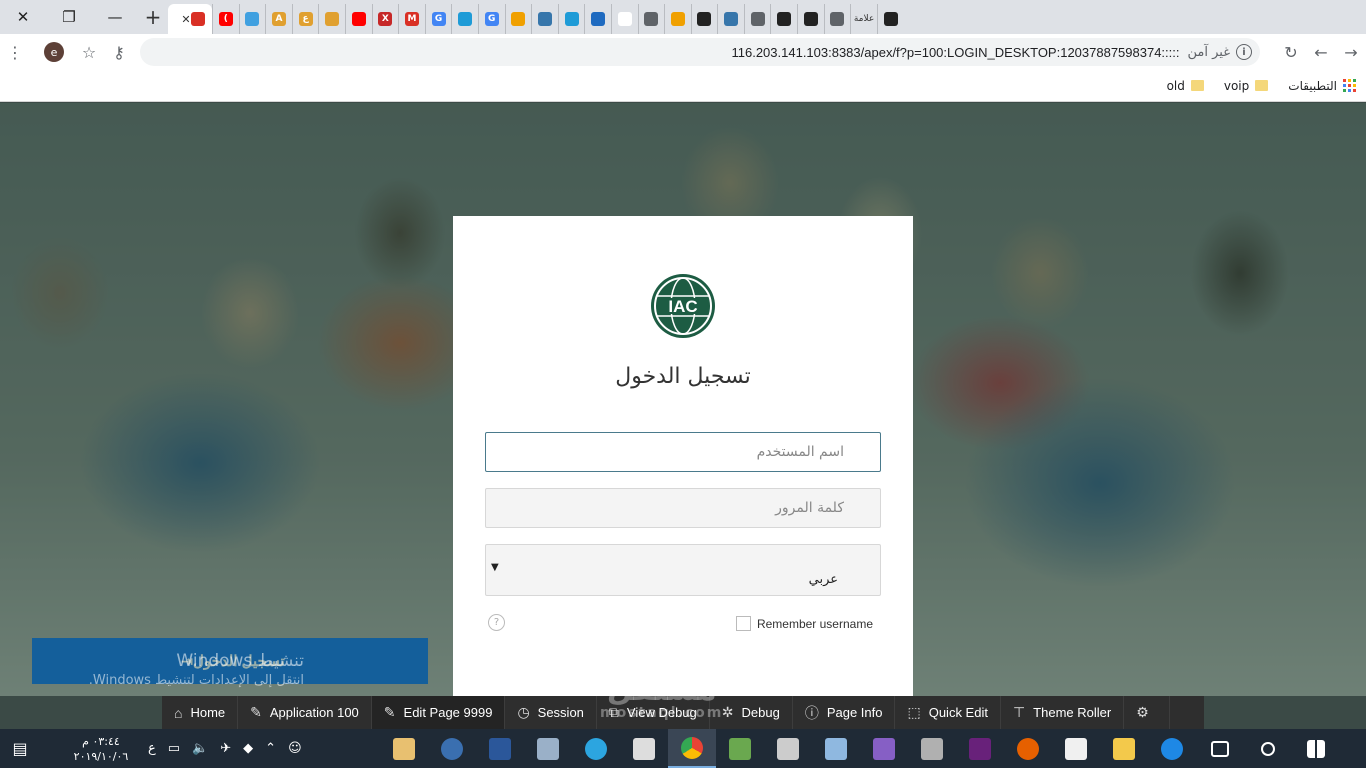 The image size is (1366, 768). I want to click on chevron-up-icon: ⌃, so click(270, 748).